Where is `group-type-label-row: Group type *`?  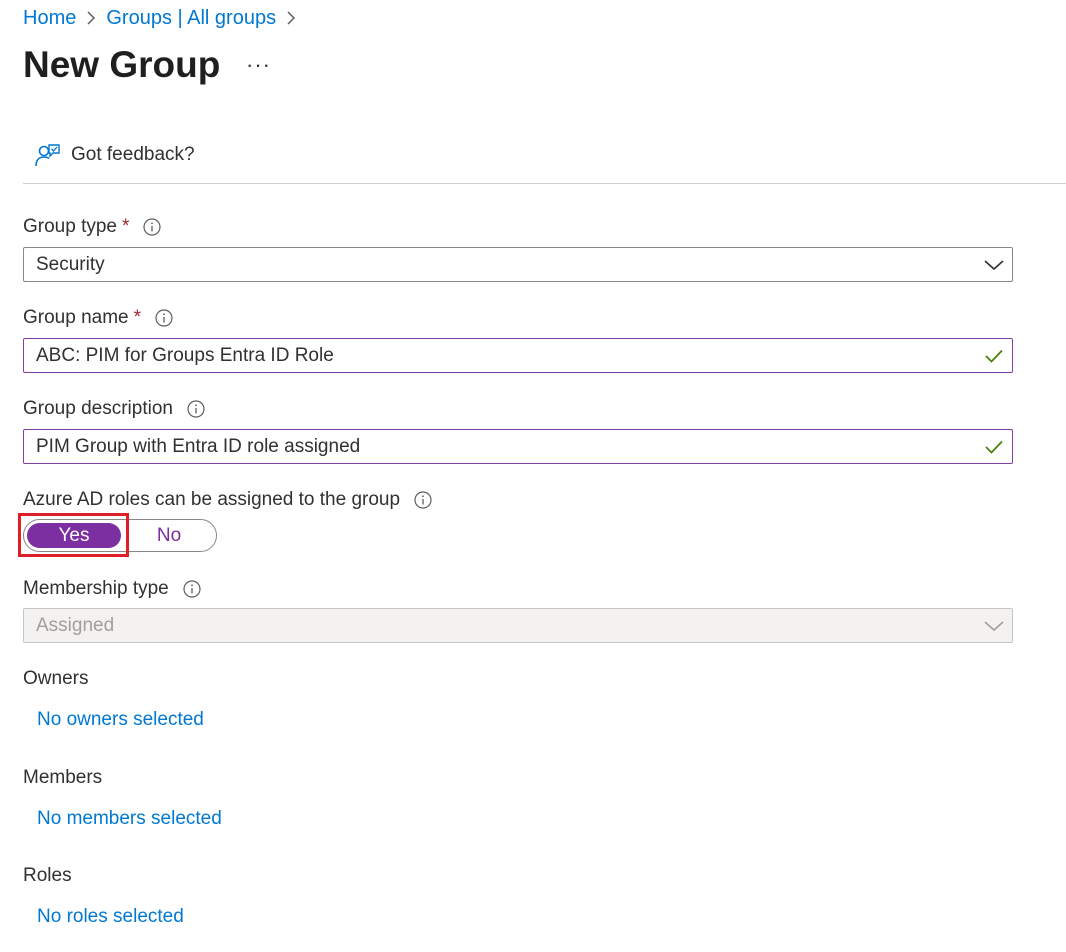
group-type-label-row: Group type * is located at coordinates (92, 227).